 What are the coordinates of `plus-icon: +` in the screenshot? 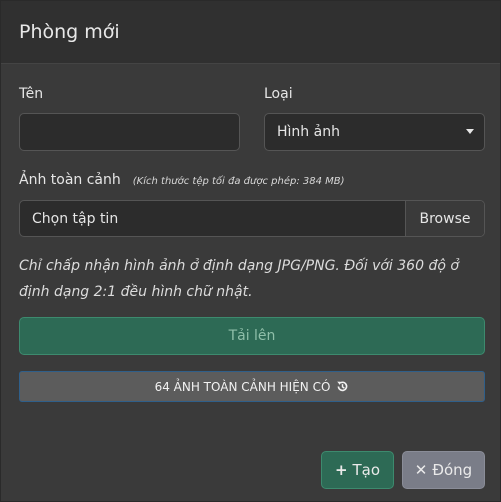 It's located at (341, 470).